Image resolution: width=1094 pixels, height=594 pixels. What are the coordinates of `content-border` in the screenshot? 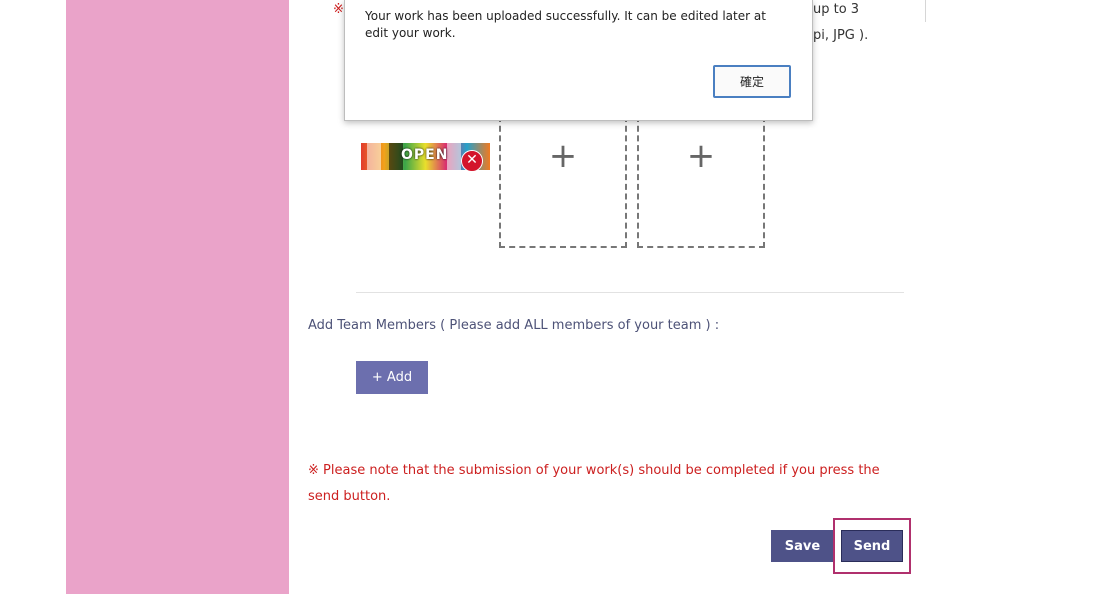 It's located at (925, 11).